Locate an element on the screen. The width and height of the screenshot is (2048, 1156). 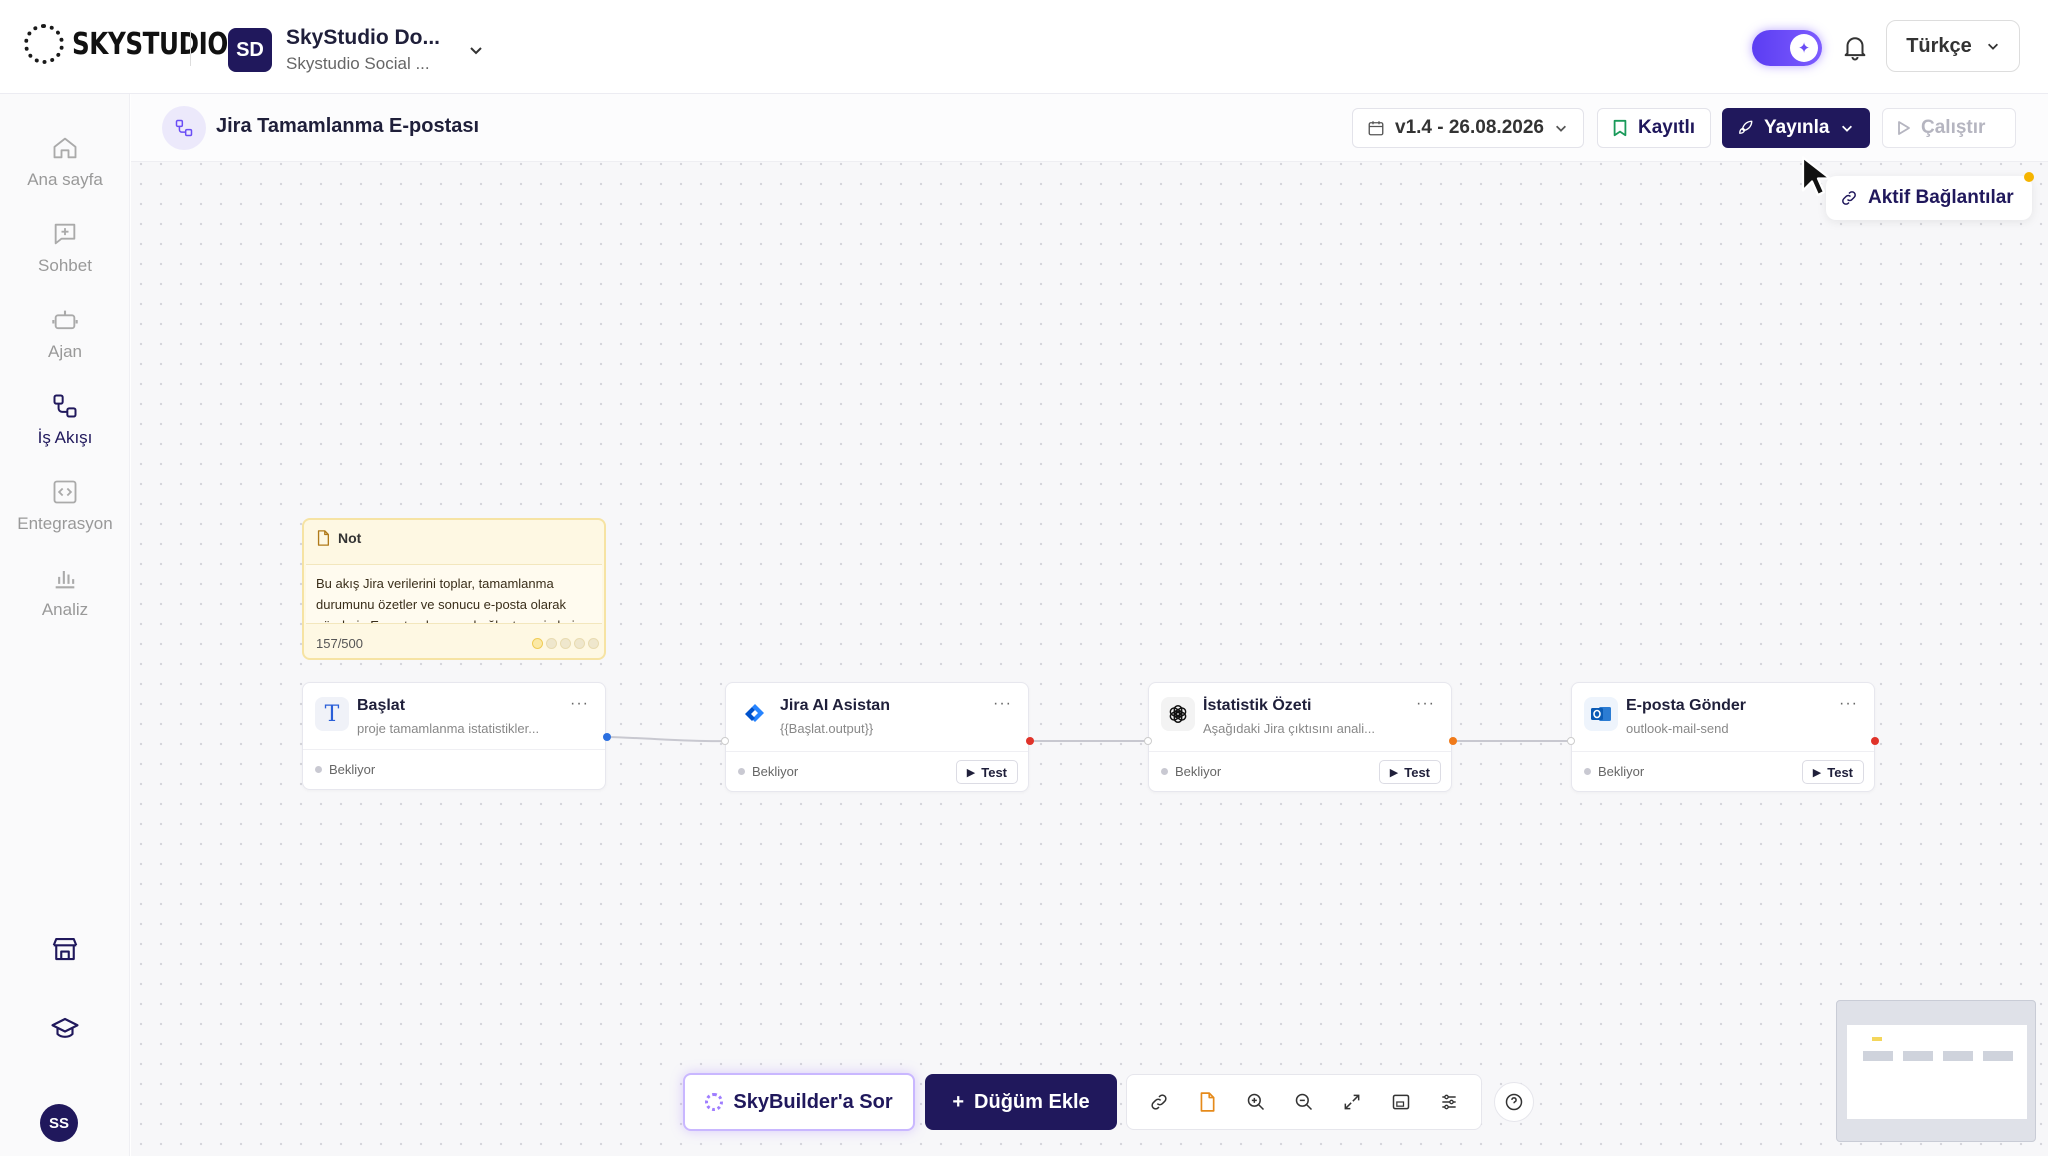
sparkle-ring-icon is located at coordinates (714, 1102).